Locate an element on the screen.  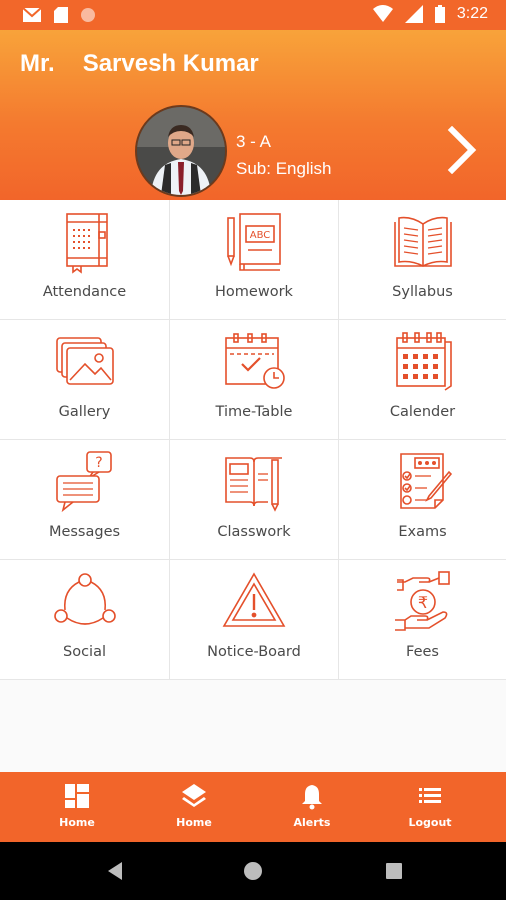
bottom-nav-label: Alerts is located at coordinates (312, 822).